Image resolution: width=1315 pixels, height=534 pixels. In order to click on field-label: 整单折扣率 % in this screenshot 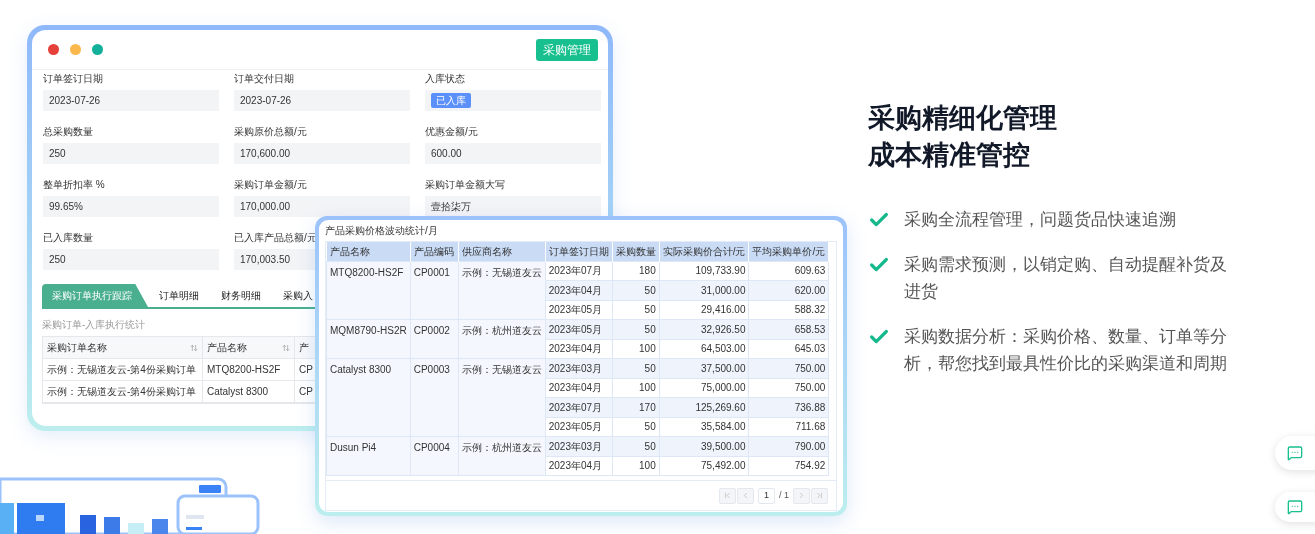, I will do `click(74, 185)`.